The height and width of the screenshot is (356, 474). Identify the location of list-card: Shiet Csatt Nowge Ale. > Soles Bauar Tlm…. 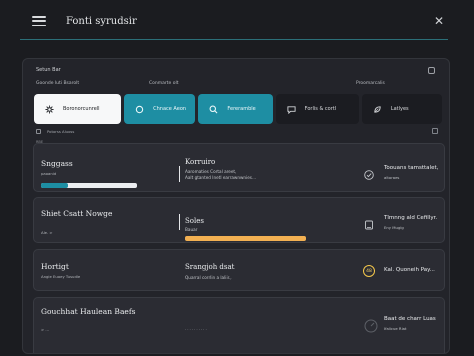
(239, 220).